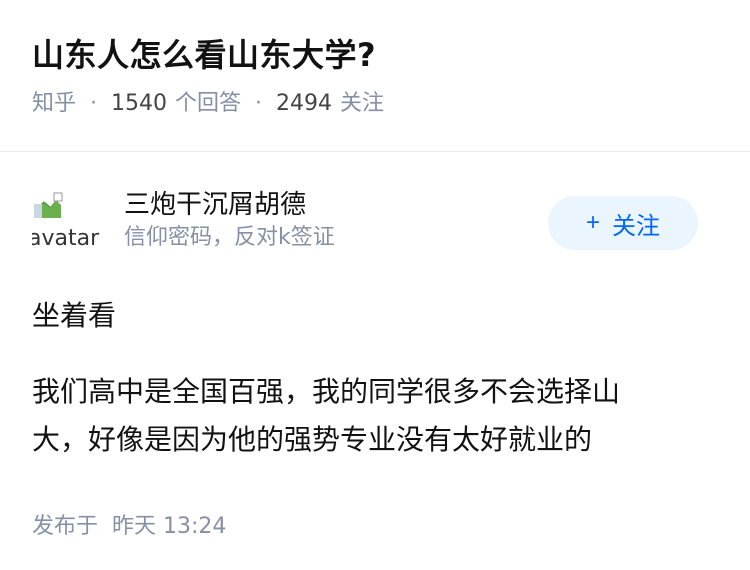 This screenshot has height=570, width=750. Describe the element at coordinates (66, 224) in the screenshot. I see `avatar: avatar` at that location.